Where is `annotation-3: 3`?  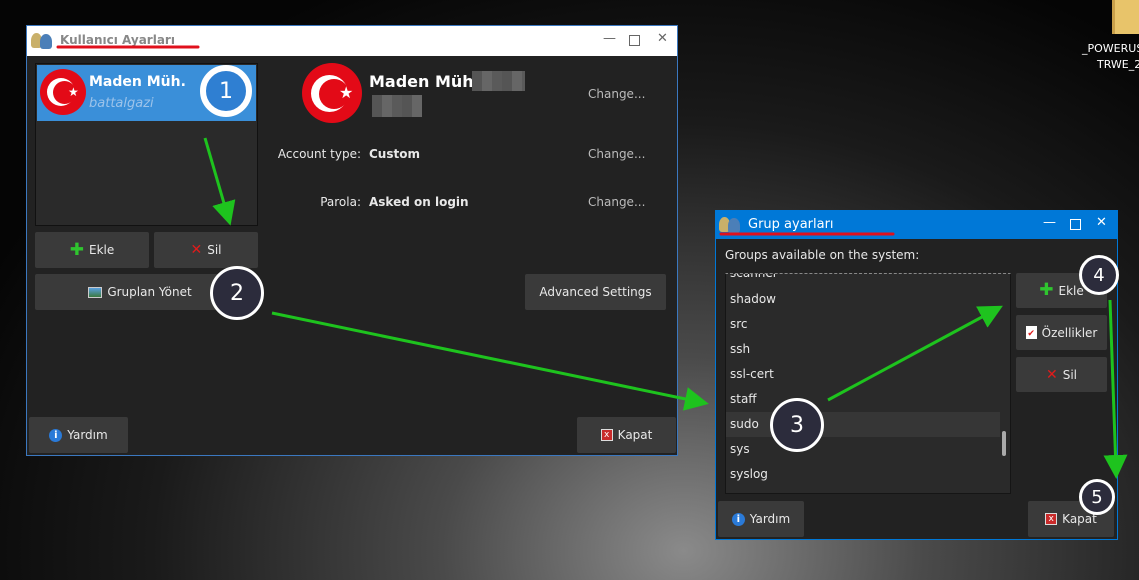 annotation-3: 3 is located at coordinates (797, 425).